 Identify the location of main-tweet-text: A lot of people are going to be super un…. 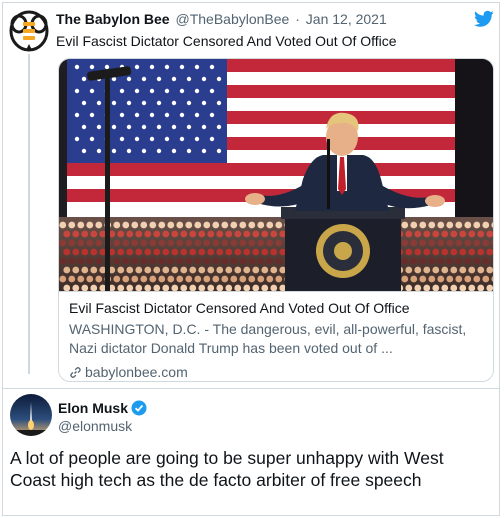
(227, 469).